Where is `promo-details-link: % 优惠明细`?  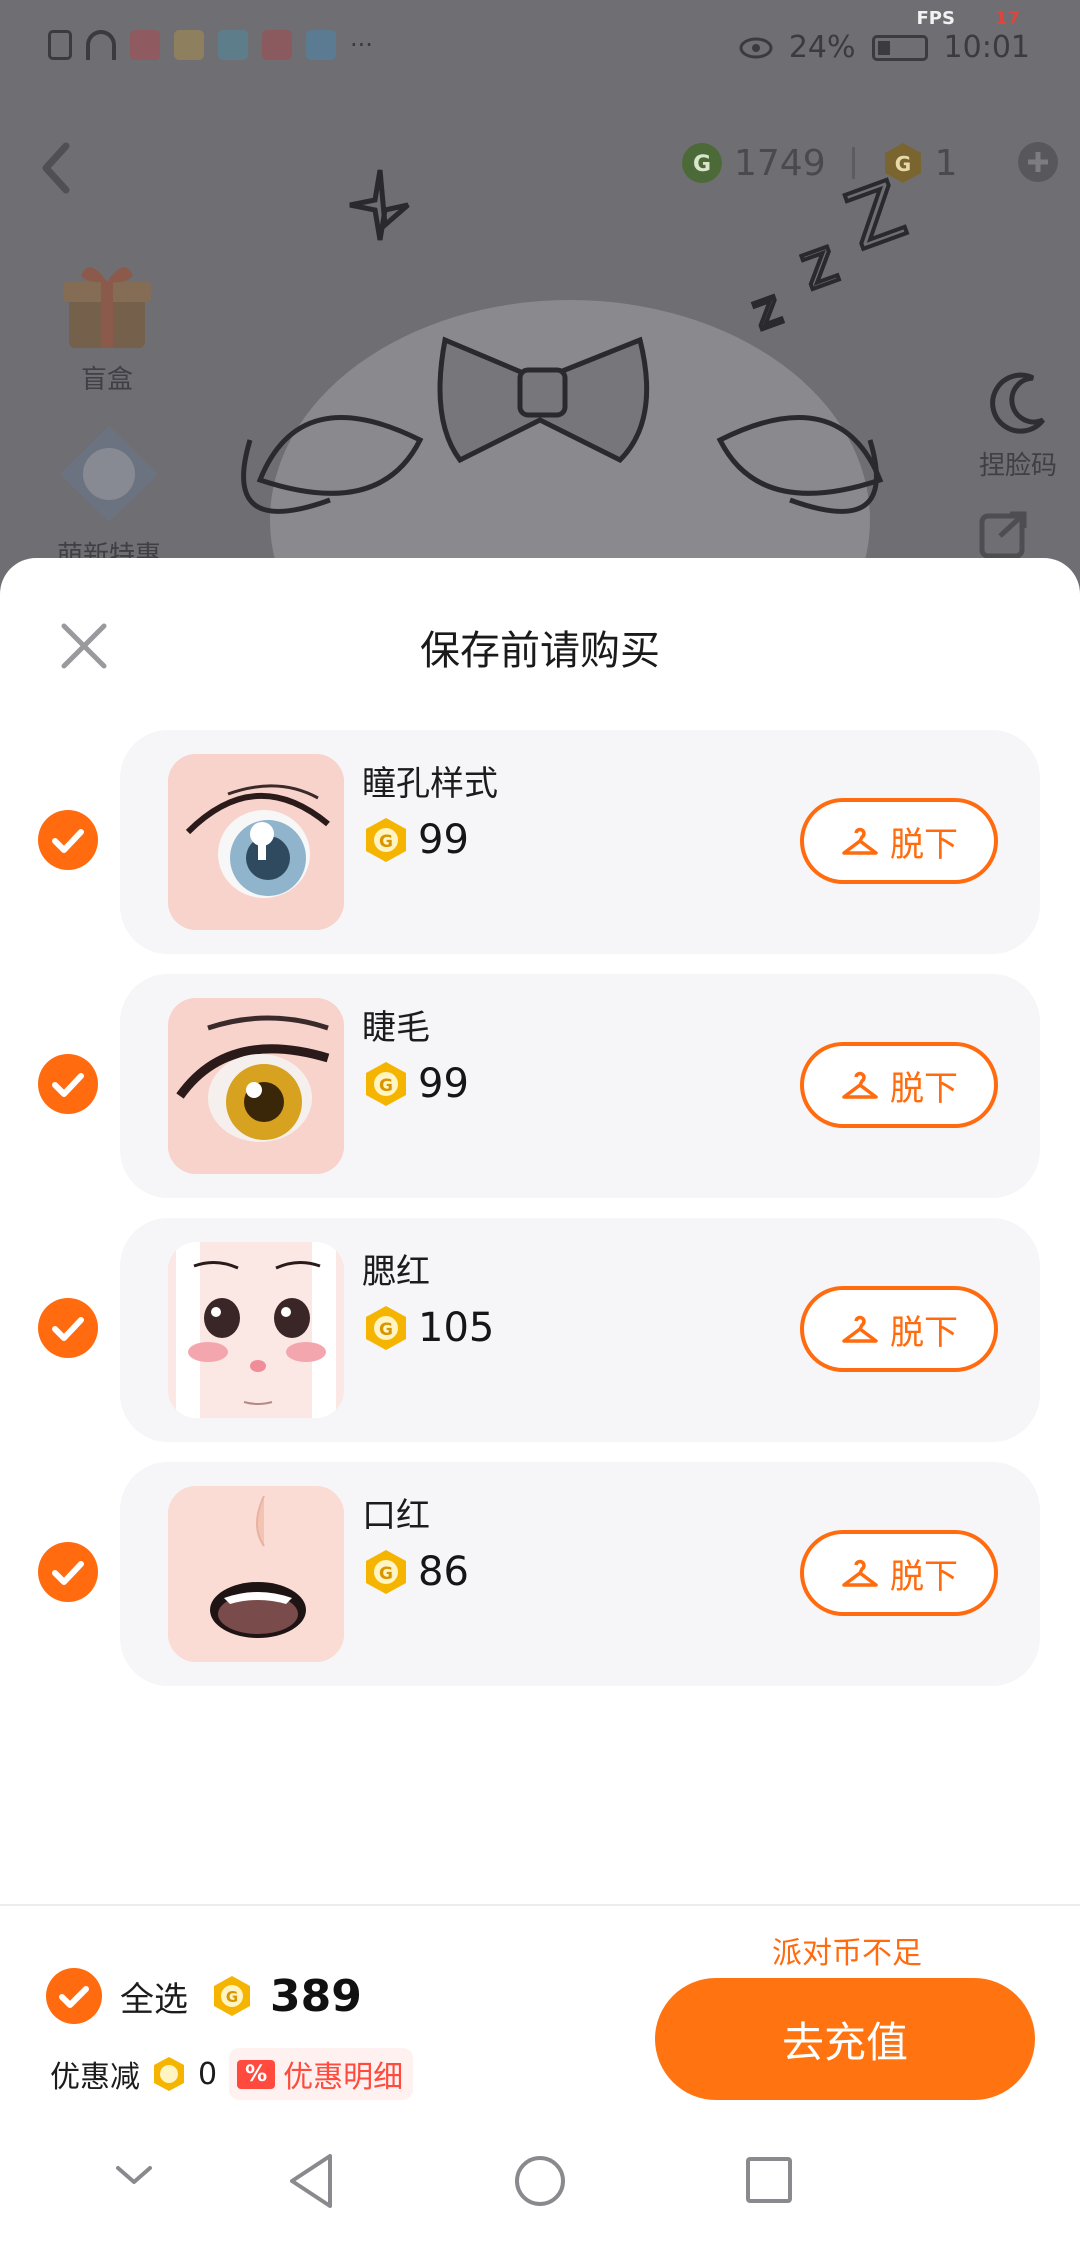
promo-details-link: % 优惠明细 is located at coordinates (321, 2074).